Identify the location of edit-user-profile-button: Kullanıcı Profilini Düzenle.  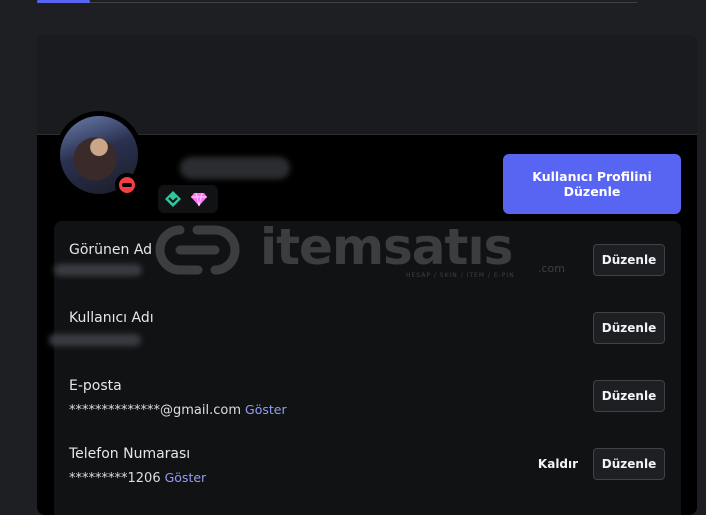
(592, 184).